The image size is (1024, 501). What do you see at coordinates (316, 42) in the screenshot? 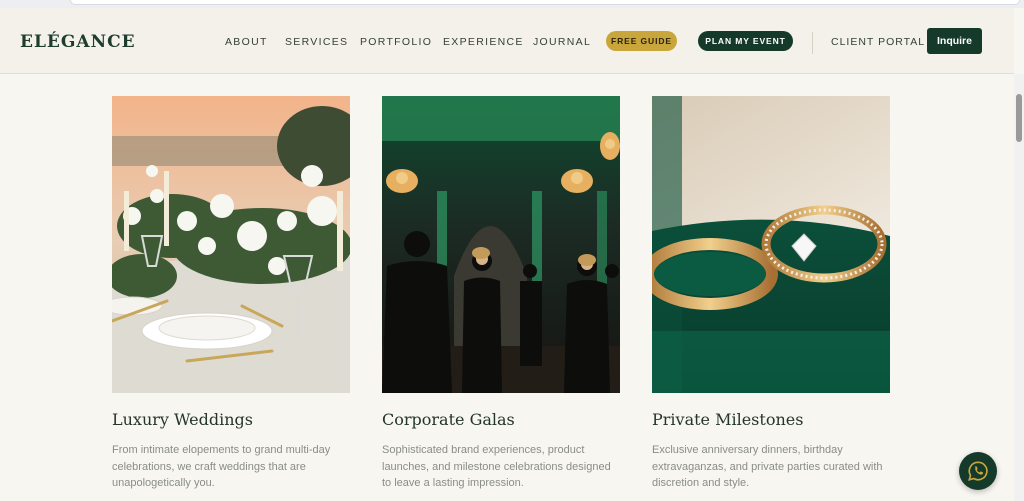
I see `nav-services: SERVICES` at bounding box center [316, 42].